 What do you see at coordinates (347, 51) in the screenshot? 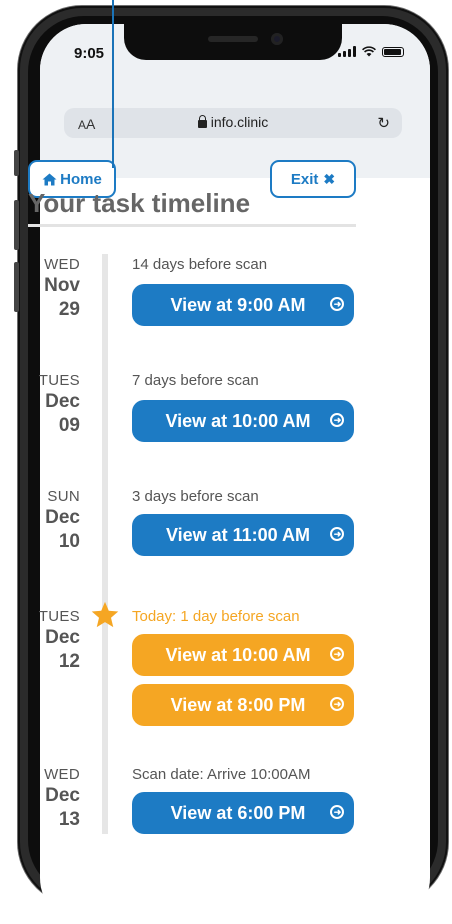
I see `signal-icon` at bounding box center [347, 51].